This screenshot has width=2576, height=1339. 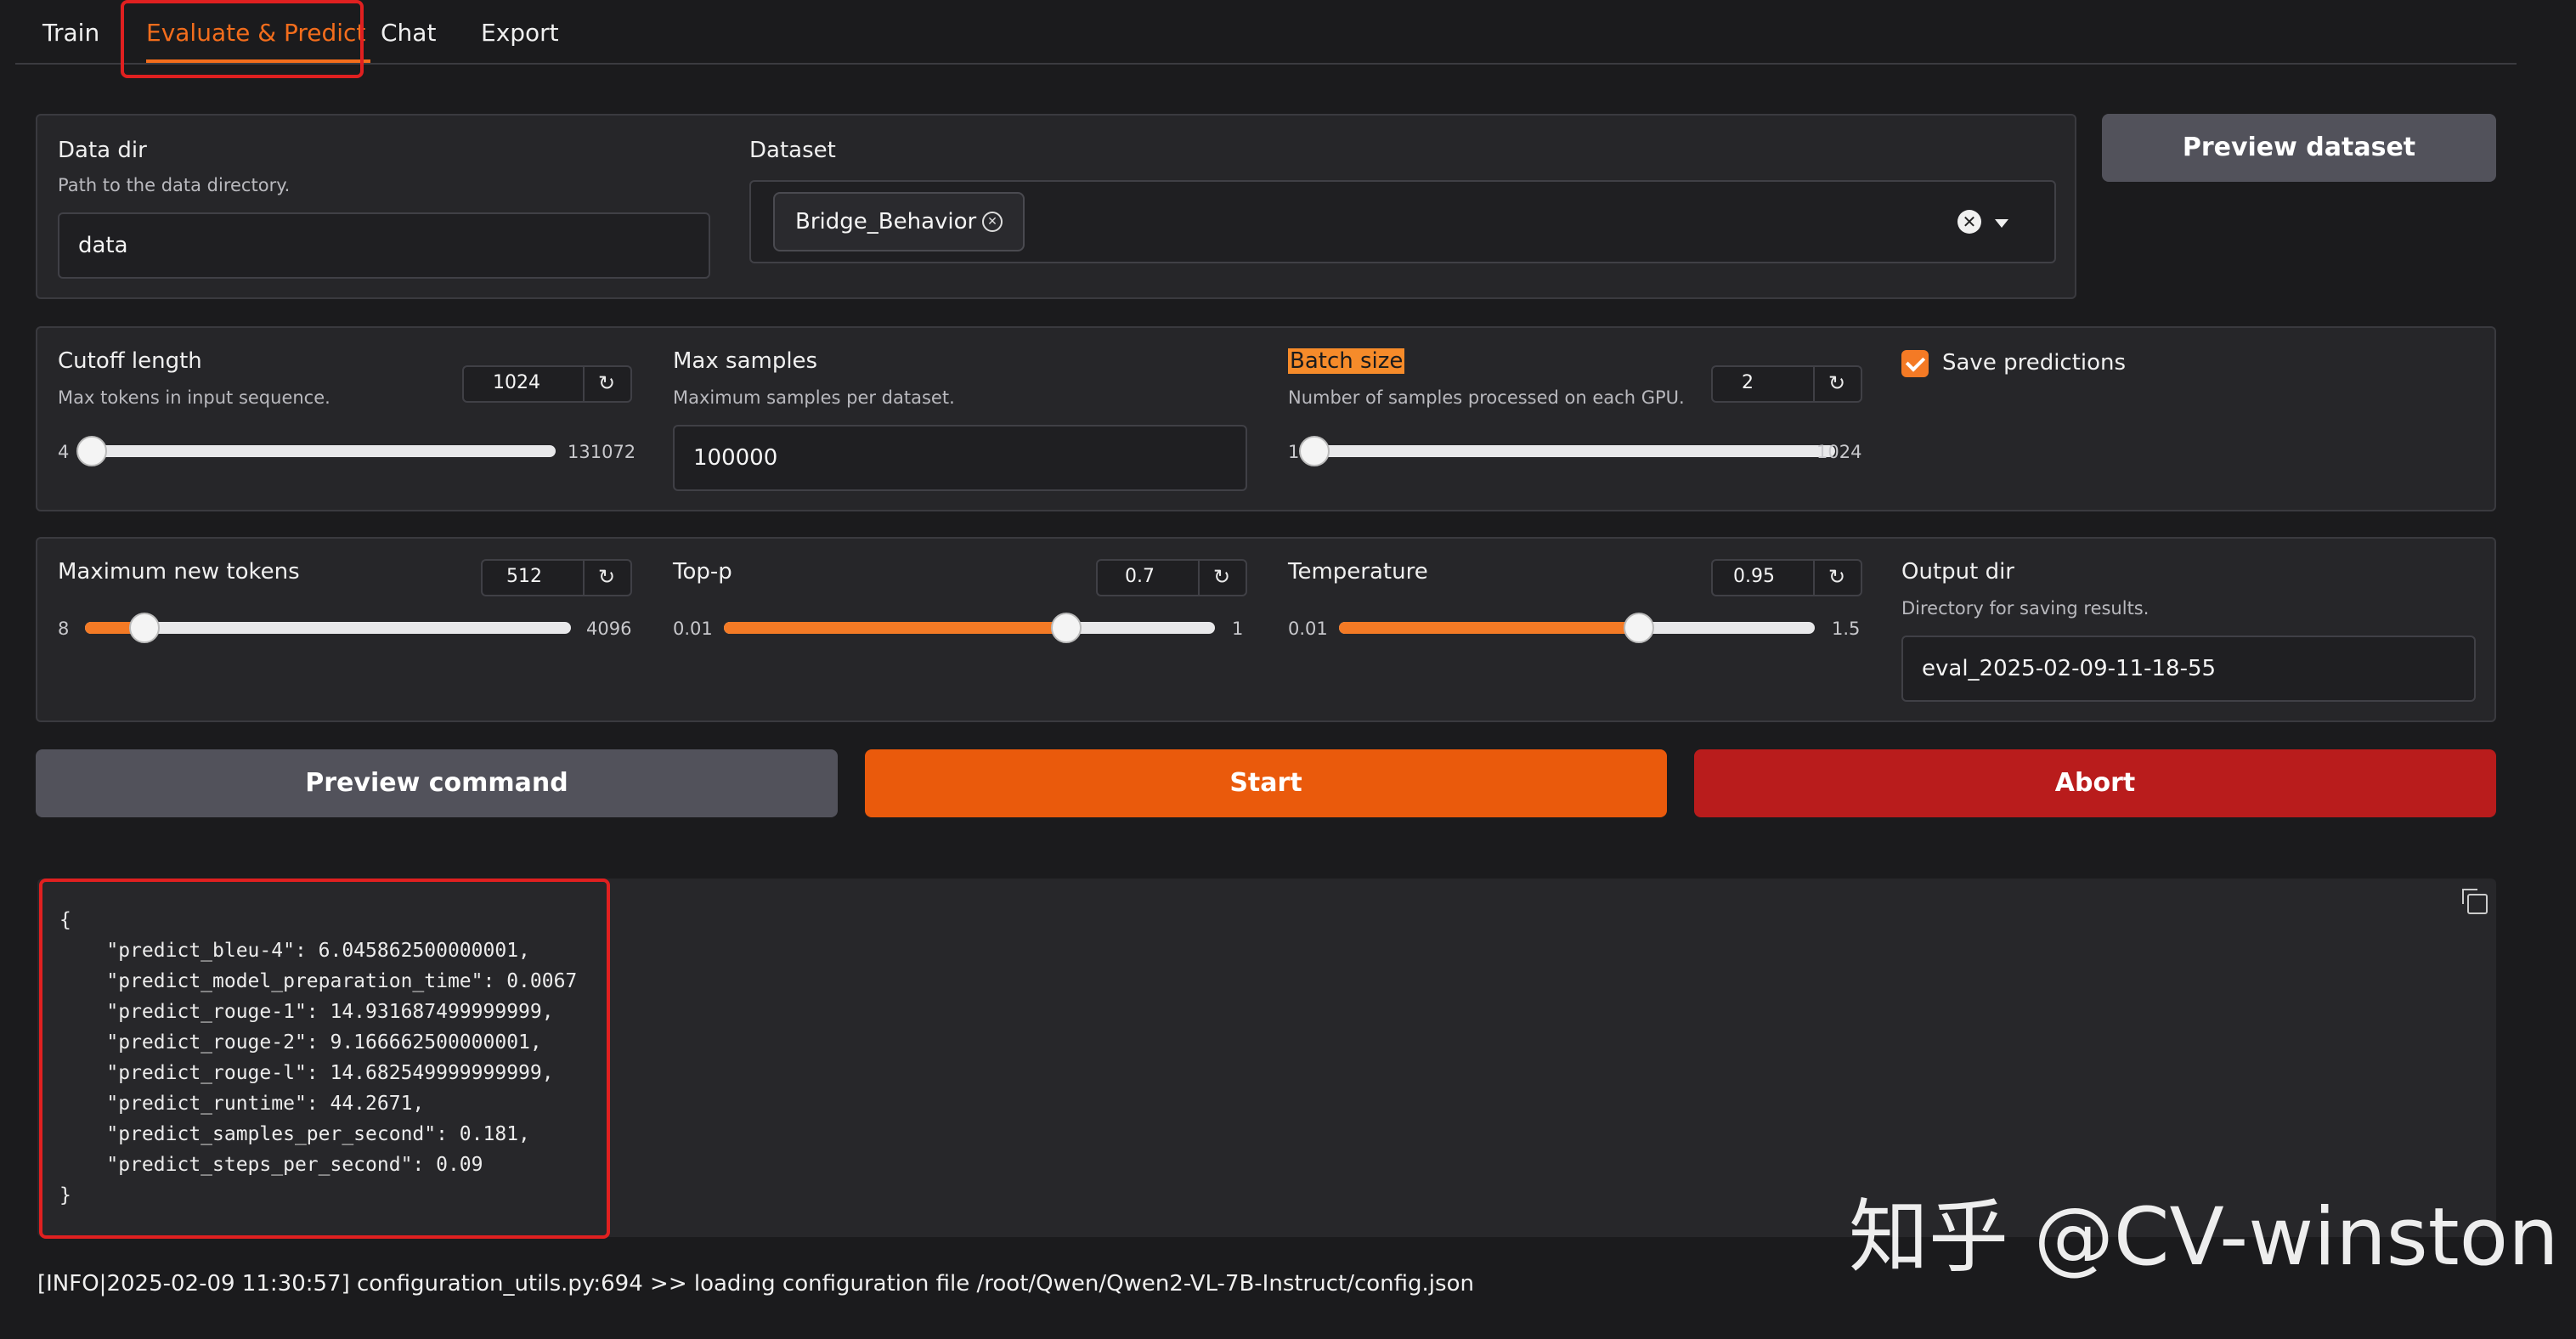 What do you see at coordinates (258, 61) in the screenshot?
I see `active-tab-indicator` at bounding box center [258, 61].